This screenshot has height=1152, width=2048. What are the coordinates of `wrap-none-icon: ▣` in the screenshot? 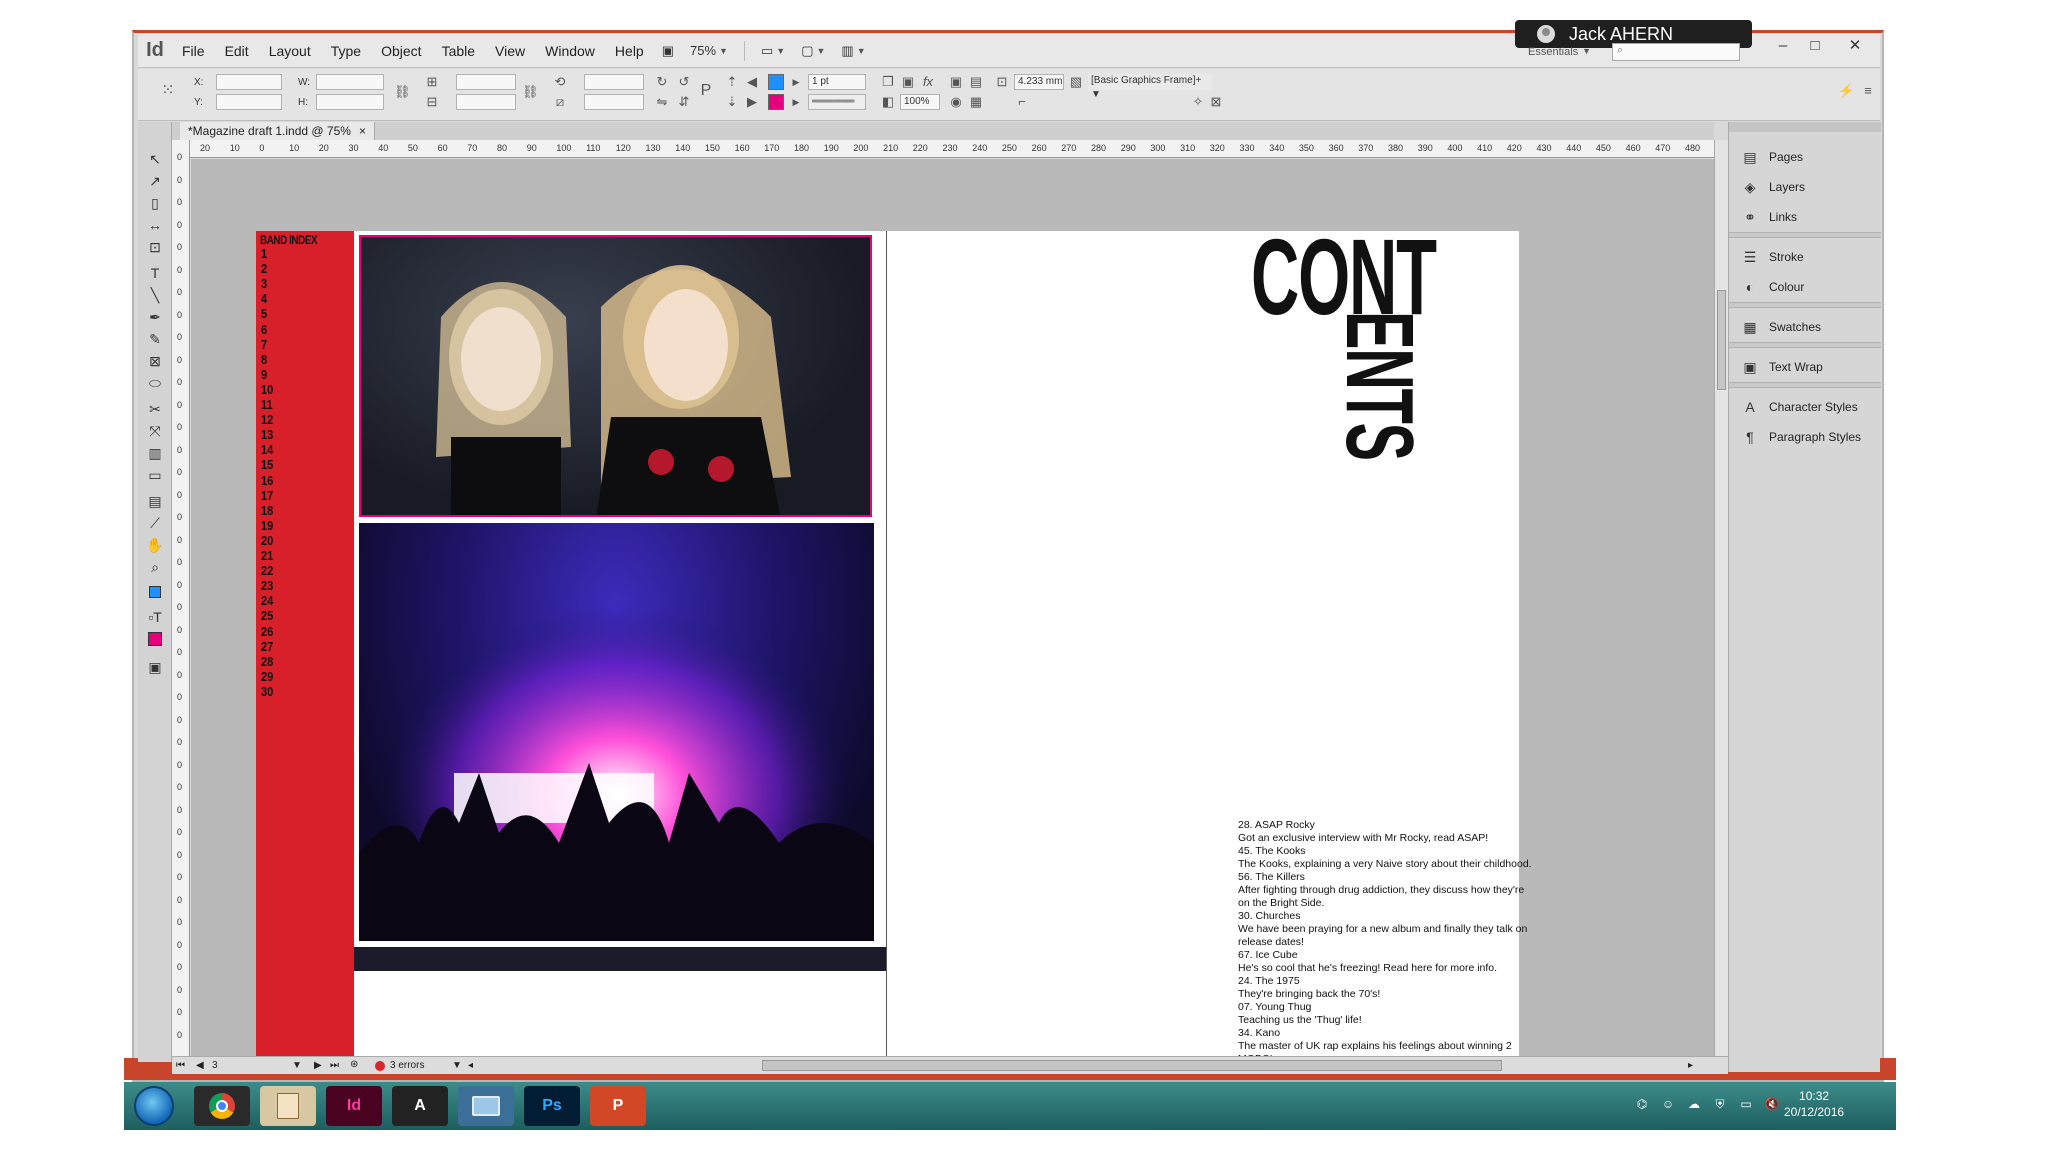 It's located at (956, 82).